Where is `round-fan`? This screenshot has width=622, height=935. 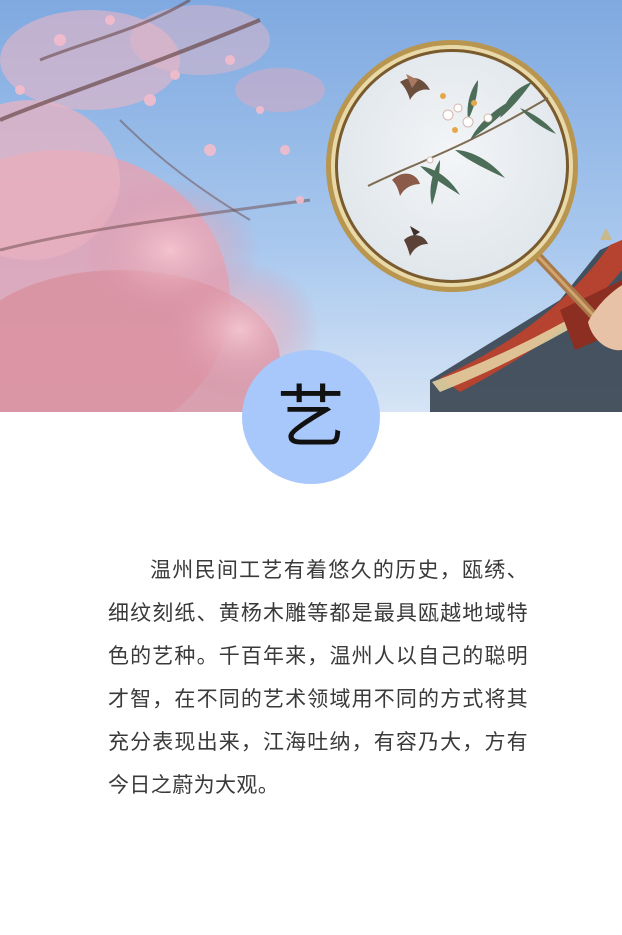
round-fan is located at coordinates (452, 166).